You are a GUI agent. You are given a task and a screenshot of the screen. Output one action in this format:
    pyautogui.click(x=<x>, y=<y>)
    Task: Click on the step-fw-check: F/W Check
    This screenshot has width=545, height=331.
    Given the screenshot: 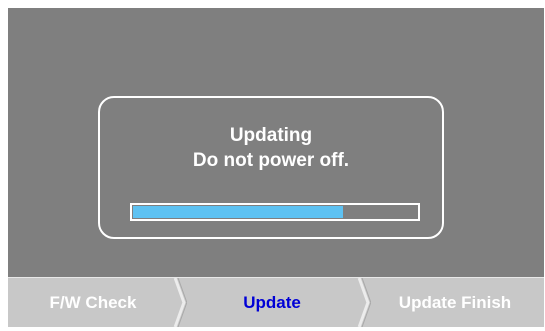 What is the action you would take?
    pyautogui.click(x=93, y=302)
    